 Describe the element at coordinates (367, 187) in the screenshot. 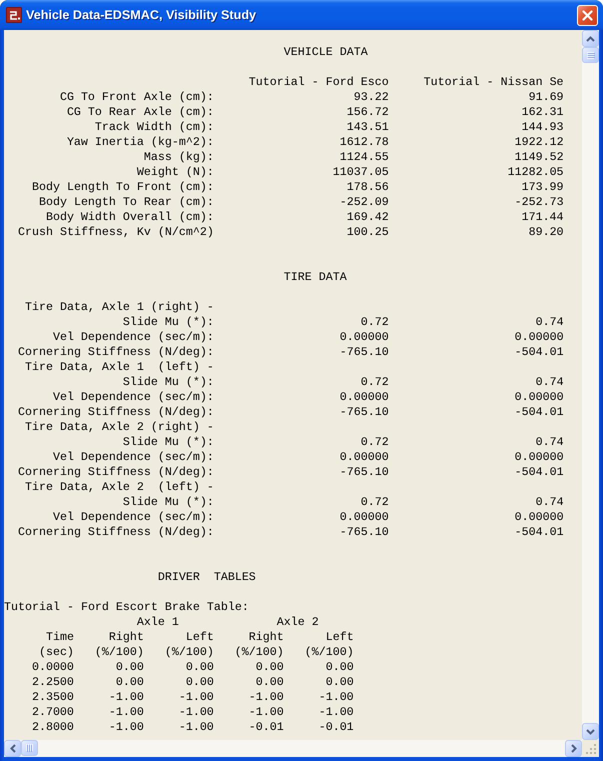

I see `data-value: 178.56` at that location.